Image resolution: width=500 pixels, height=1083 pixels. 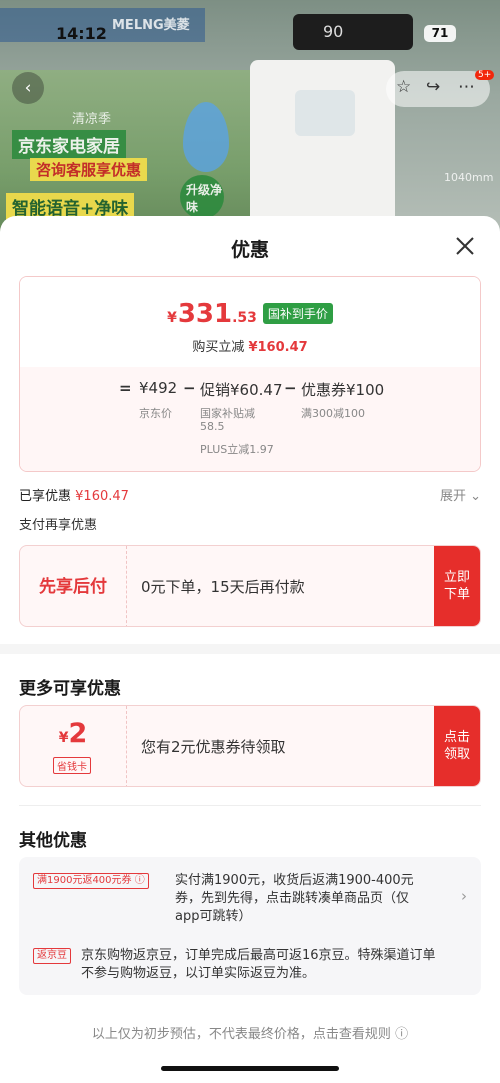 I want to click on pay-later-desc: 0元下单，15天后再付款, so click(x=223, y=587).